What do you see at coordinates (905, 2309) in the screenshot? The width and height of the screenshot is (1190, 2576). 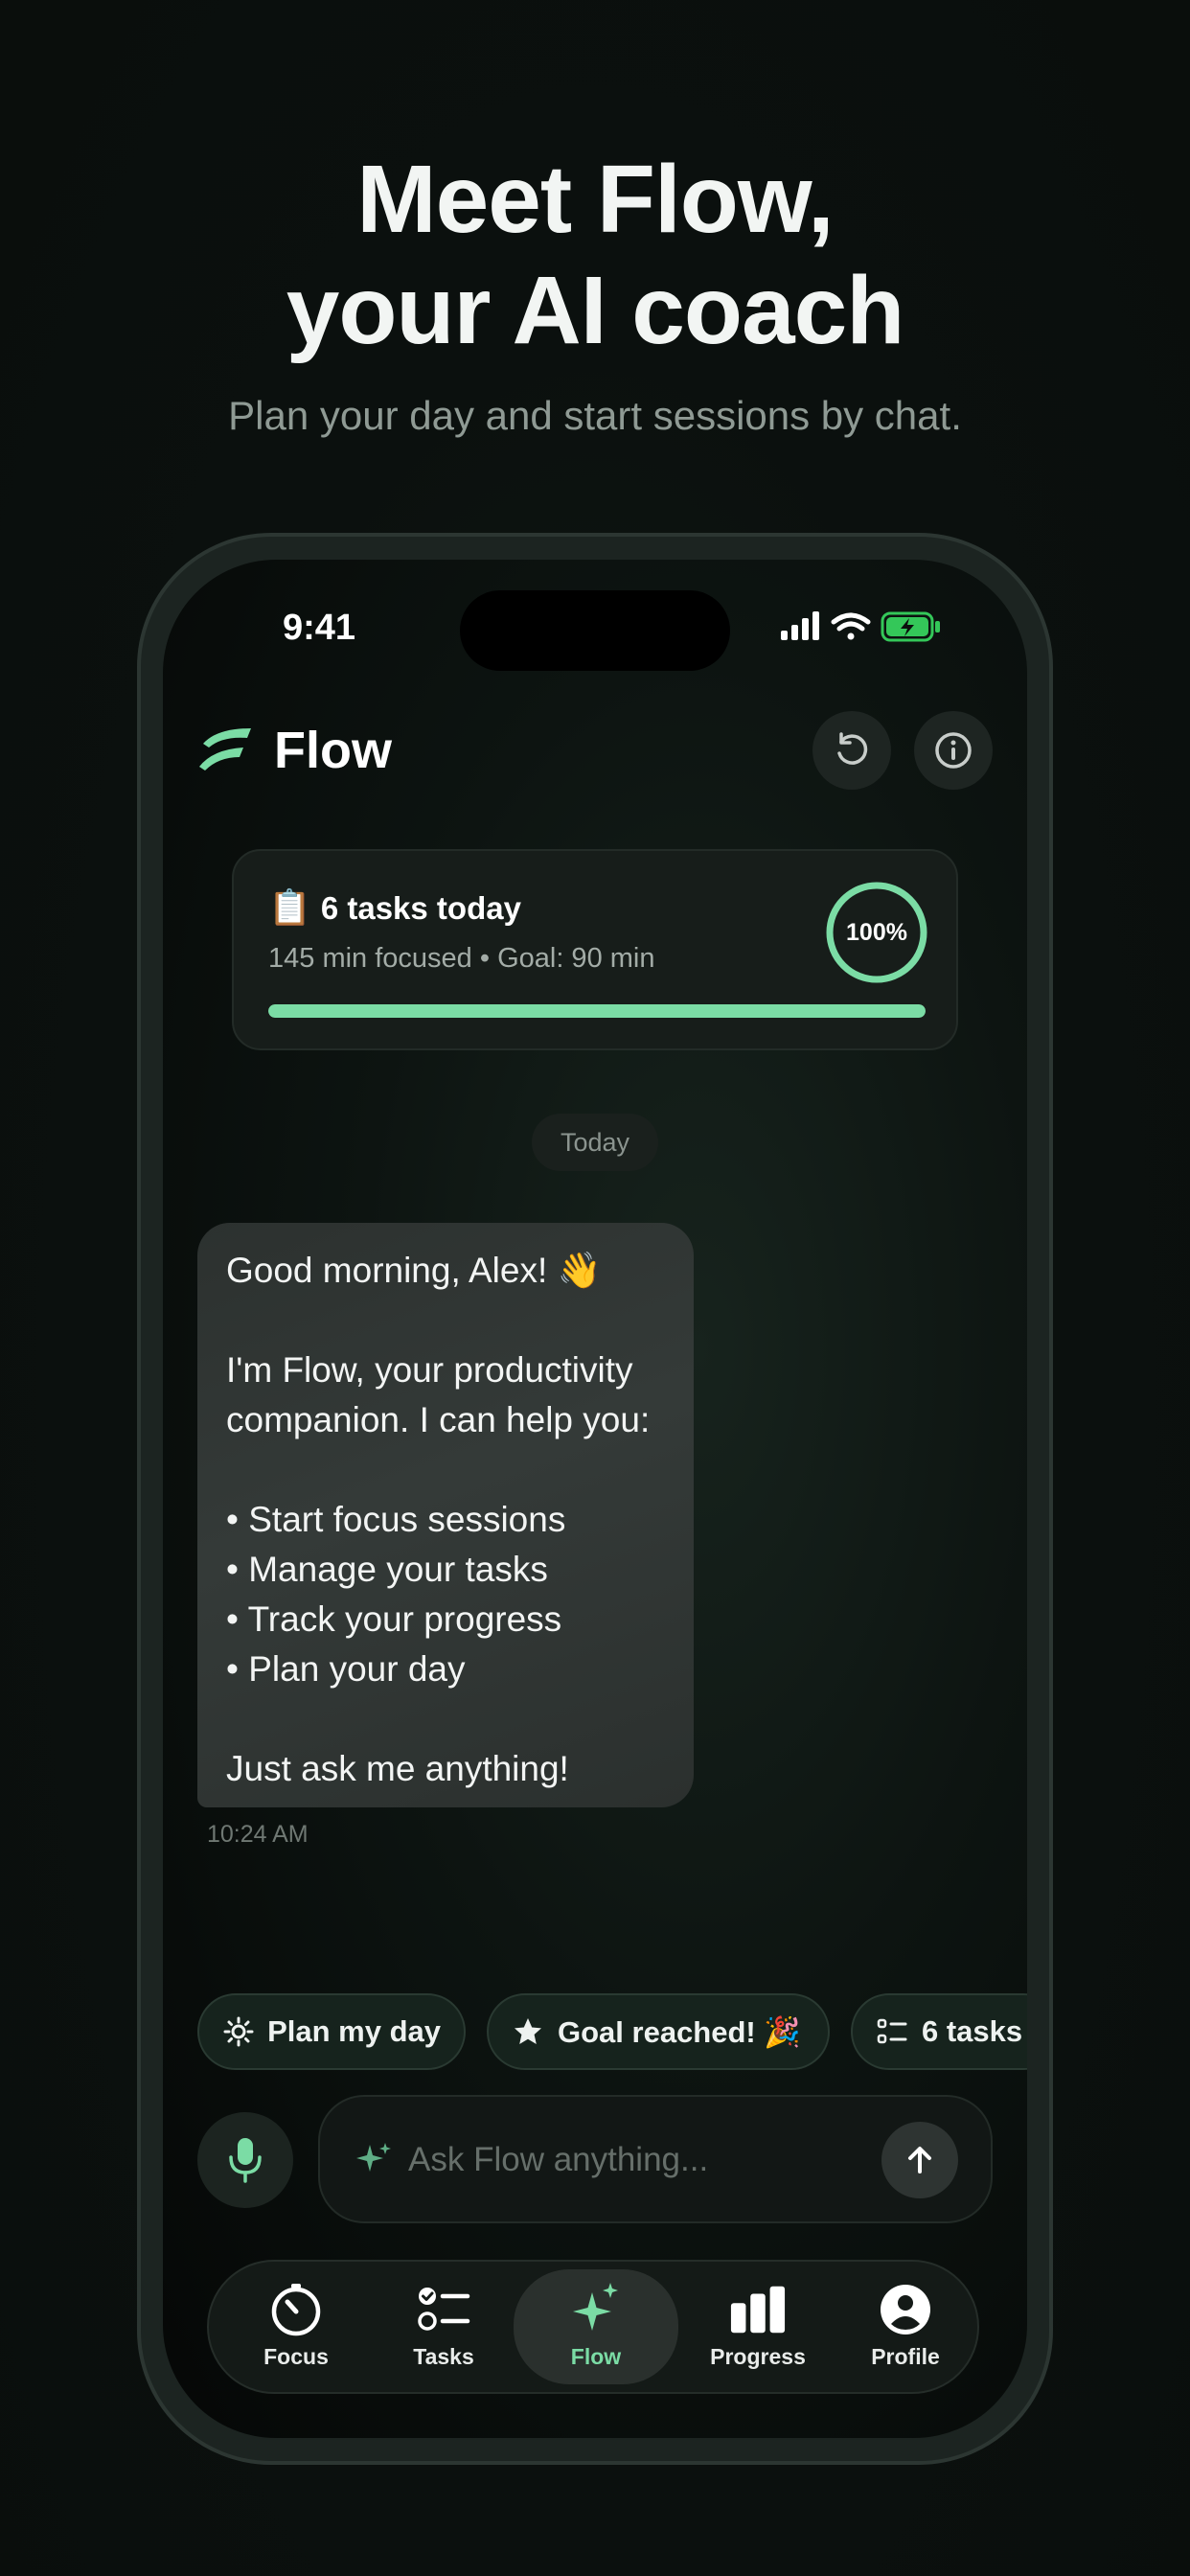 I see `person-icon` at bounding box center [905, 2309].